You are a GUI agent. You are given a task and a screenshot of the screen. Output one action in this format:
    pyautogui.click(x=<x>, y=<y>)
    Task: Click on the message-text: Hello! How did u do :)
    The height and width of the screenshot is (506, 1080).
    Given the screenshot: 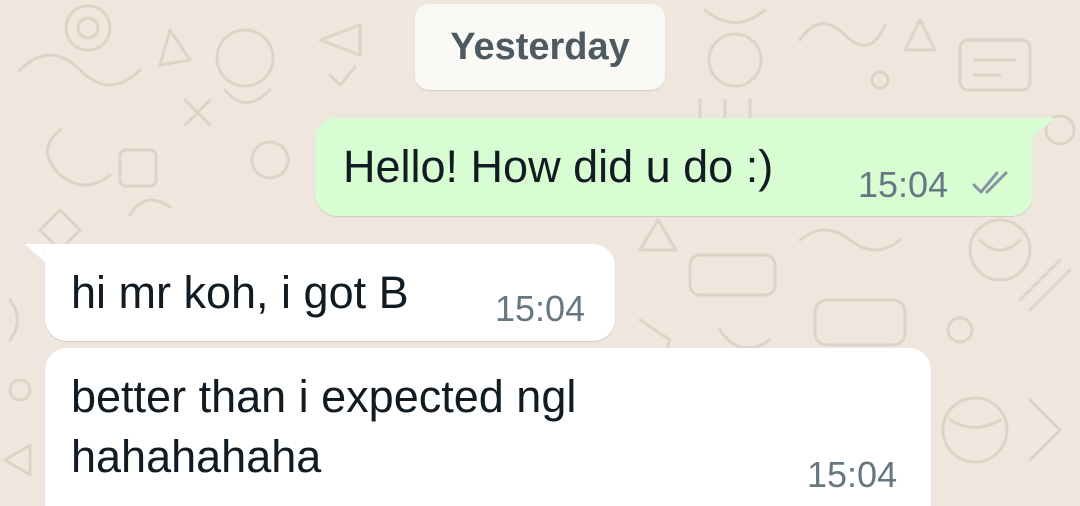 What is the action you would take?
    pyautogui.click(x=558, y=166)
    